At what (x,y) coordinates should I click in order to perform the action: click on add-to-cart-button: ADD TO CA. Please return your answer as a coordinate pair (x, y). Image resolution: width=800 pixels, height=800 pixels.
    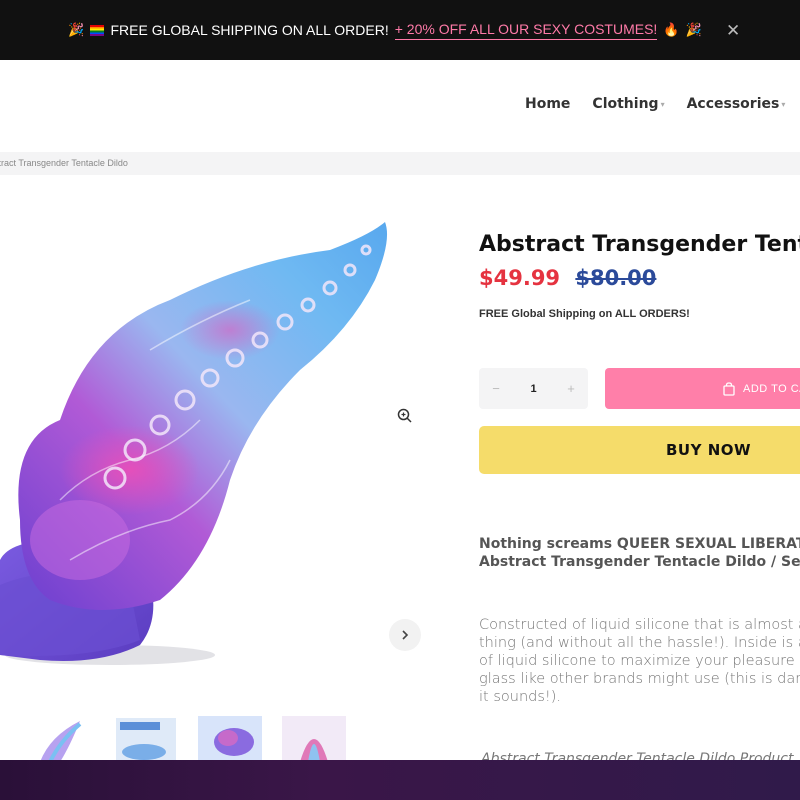
    Looking at the image, I should click on (702, 388).